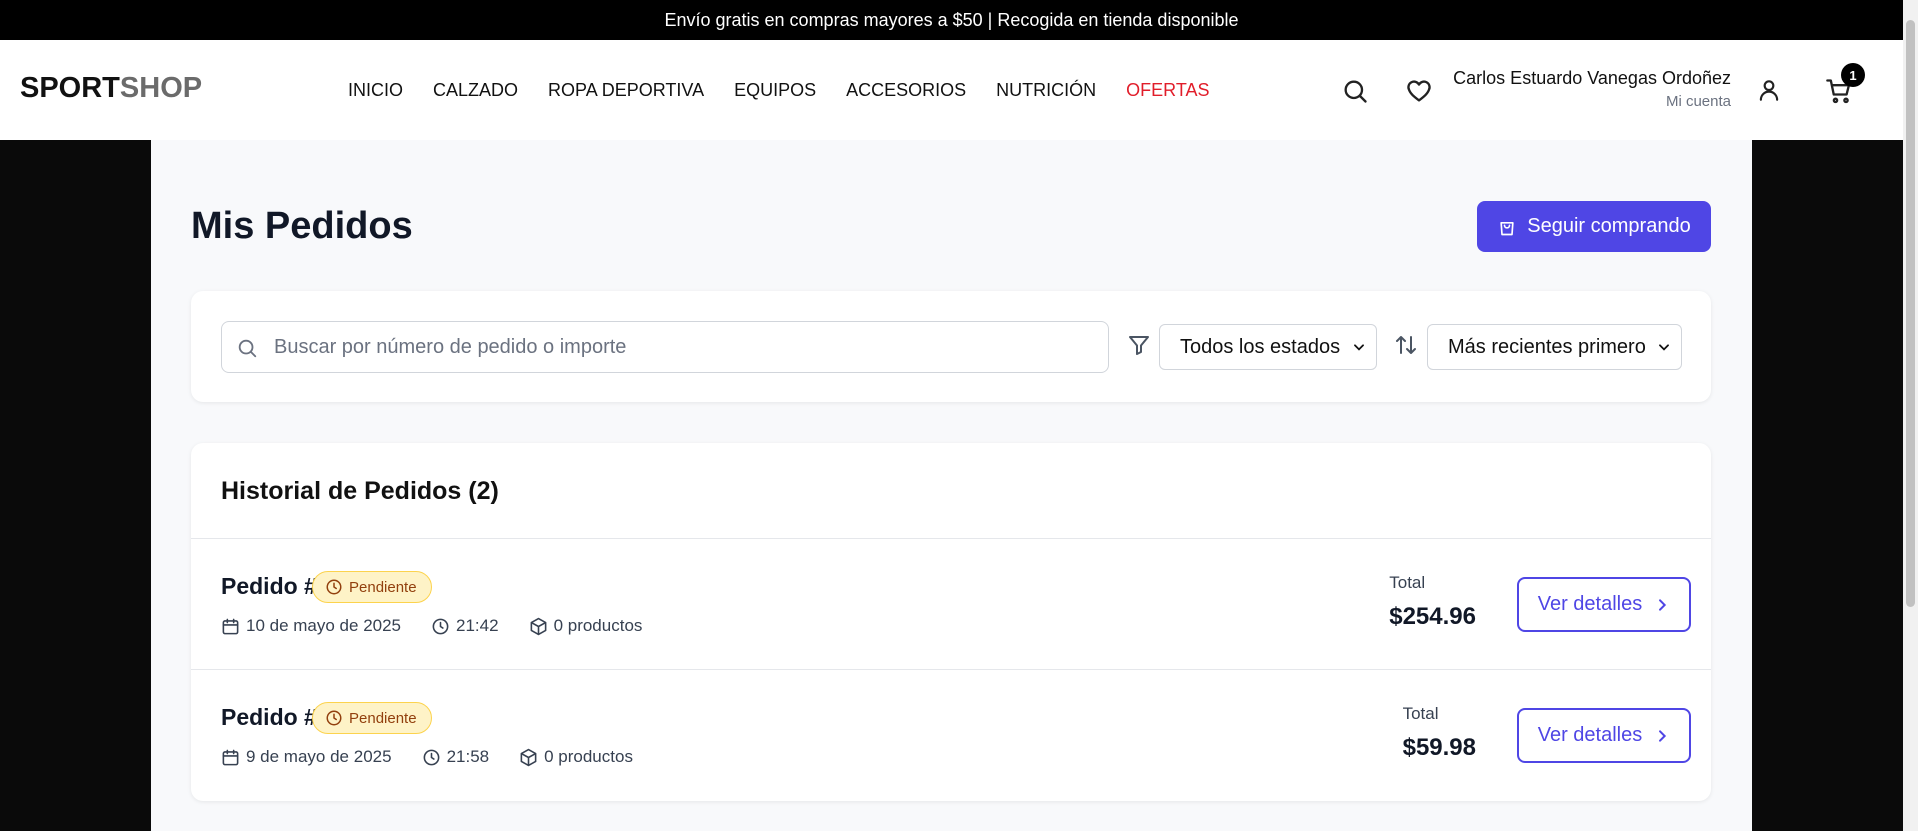 This screenshot has width=1918, height=831. I want to click on cart-count-badge: 1, so click(1853, 75).